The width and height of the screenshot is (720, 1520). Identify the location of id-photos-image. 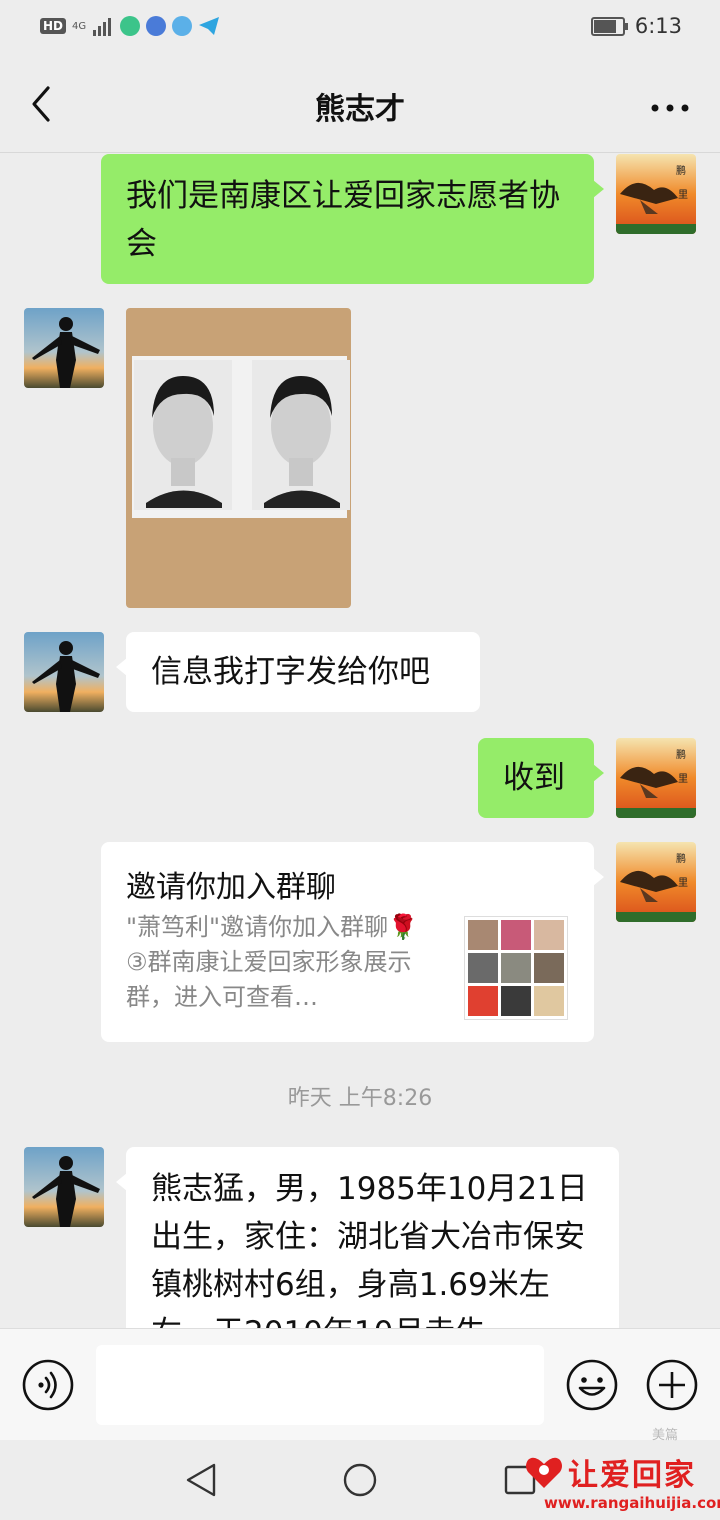
(238, 458).